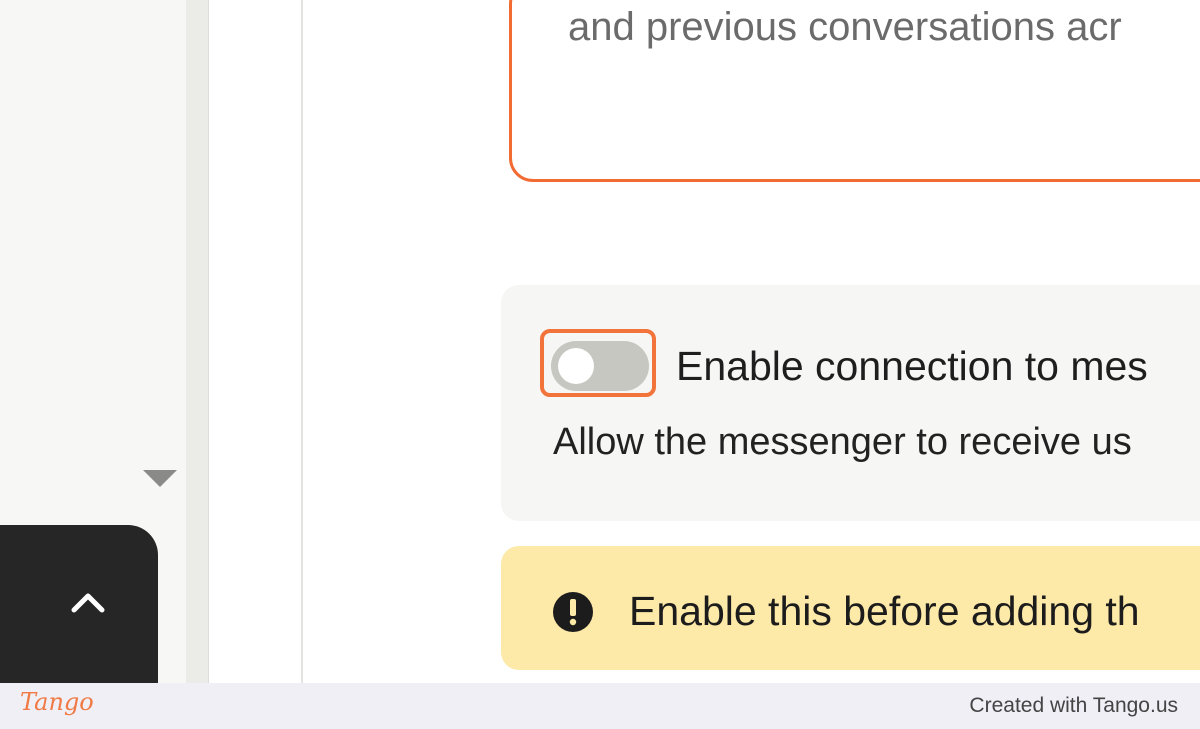 Image resolution: width=1200 pixels, height=729 pixels. I want to click on enable-connection-toggle, so click(600, 366).